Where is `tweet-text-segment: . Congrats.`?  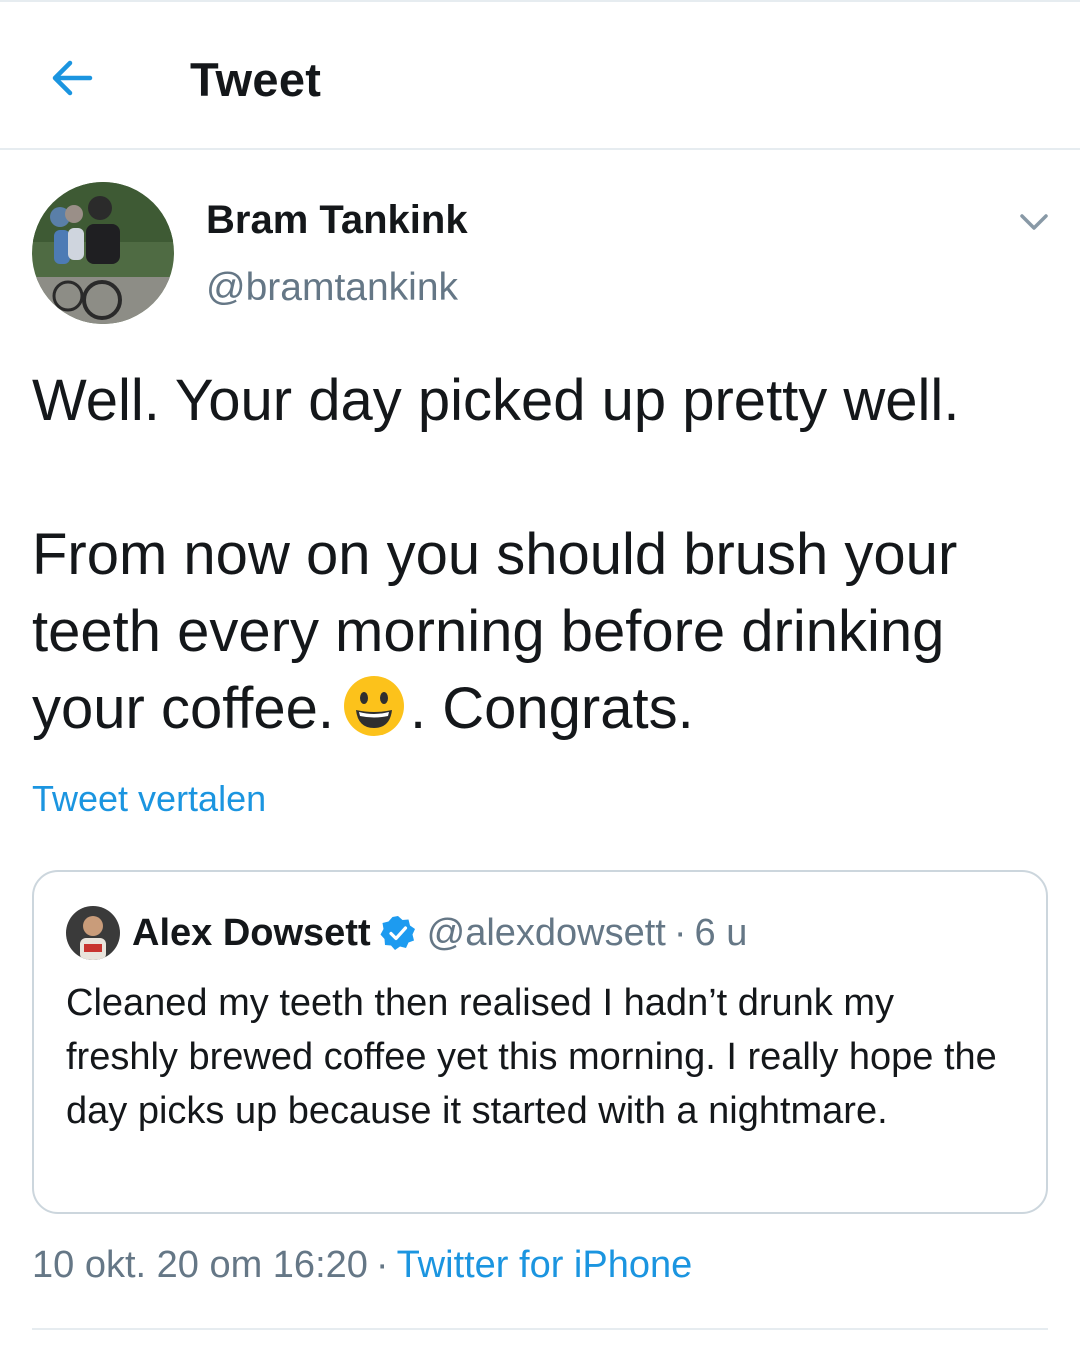 tweet-text-segment: . Congrats. is located at coordinates (552, 708).